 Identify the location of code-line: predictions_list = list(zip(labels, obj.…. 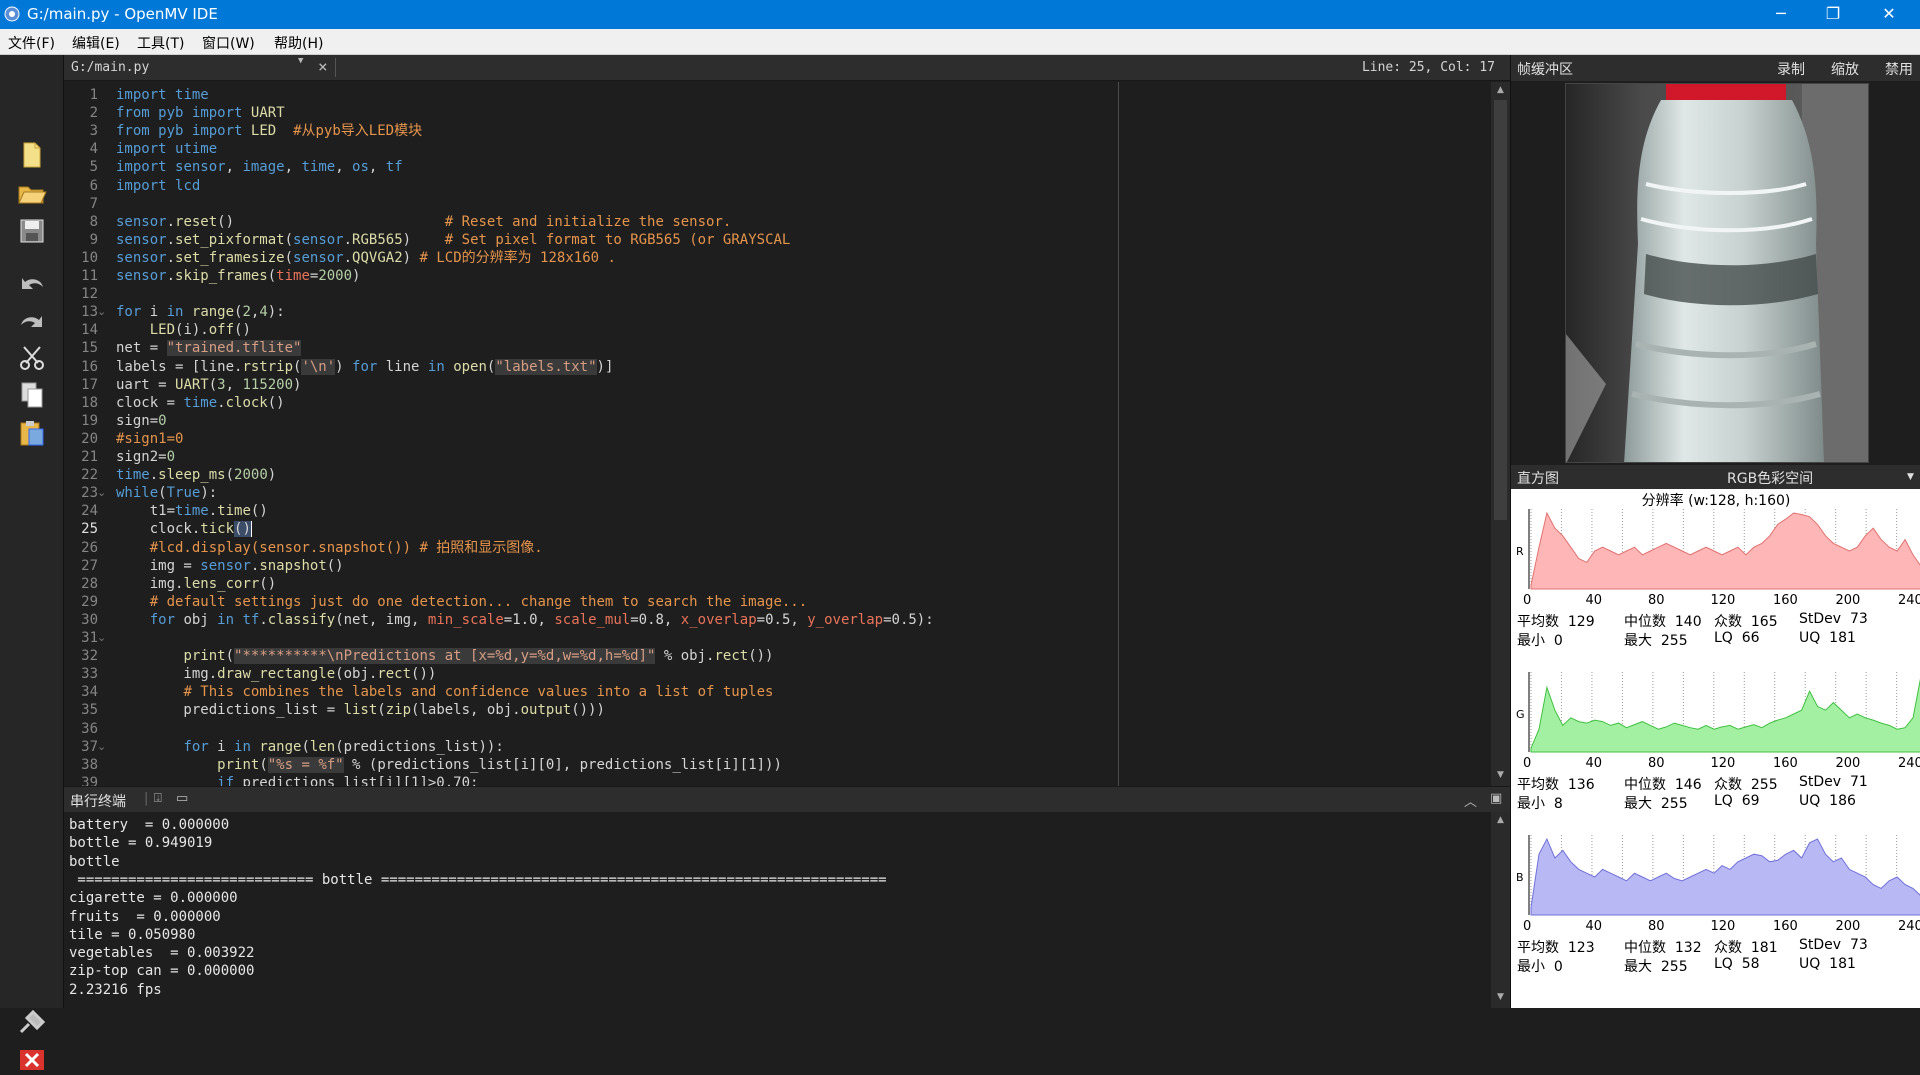
(360, 710).